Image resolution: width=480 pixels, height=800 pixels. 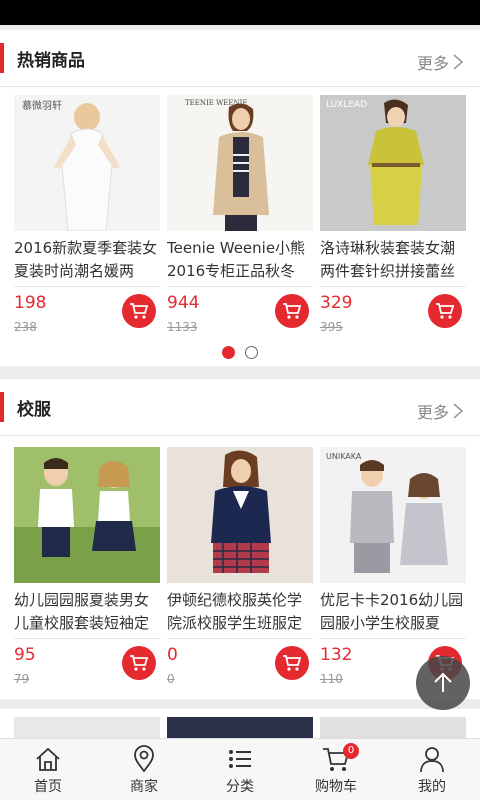 What do you see at coordinates (88, 612) in the screenshot?
I see `product-name: 幼儿园园服夏装男女儿童校服套装短袖定` at bounding box center [88, 612].